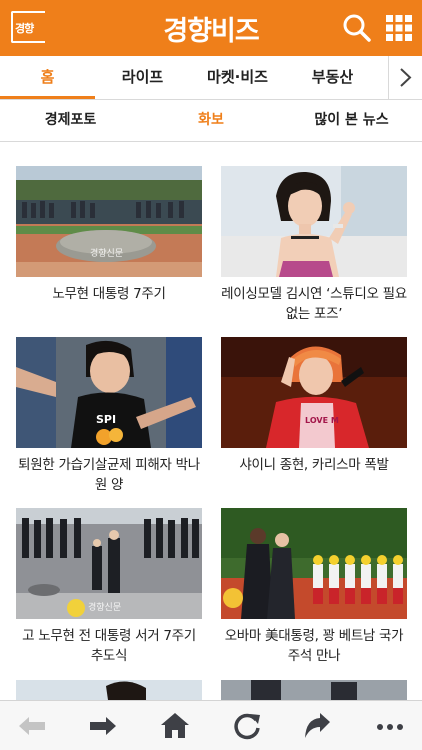 This screenshot has width=422, height=750. What do you see at coordinates (106, 419) in the screenshot?
I see `svg-text: SPI` at bounding box center [106, 419].